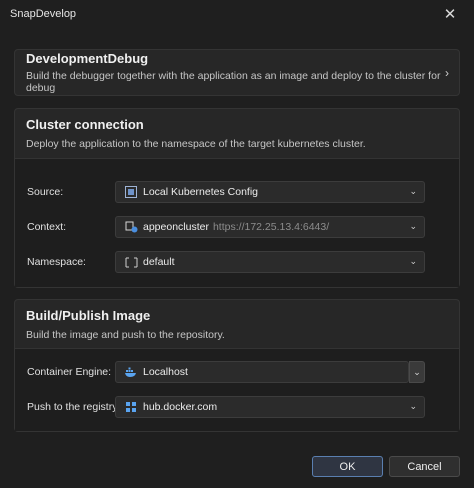  I want to click on context-url: https://172.25.13.4:6443/, so click(271, 227).